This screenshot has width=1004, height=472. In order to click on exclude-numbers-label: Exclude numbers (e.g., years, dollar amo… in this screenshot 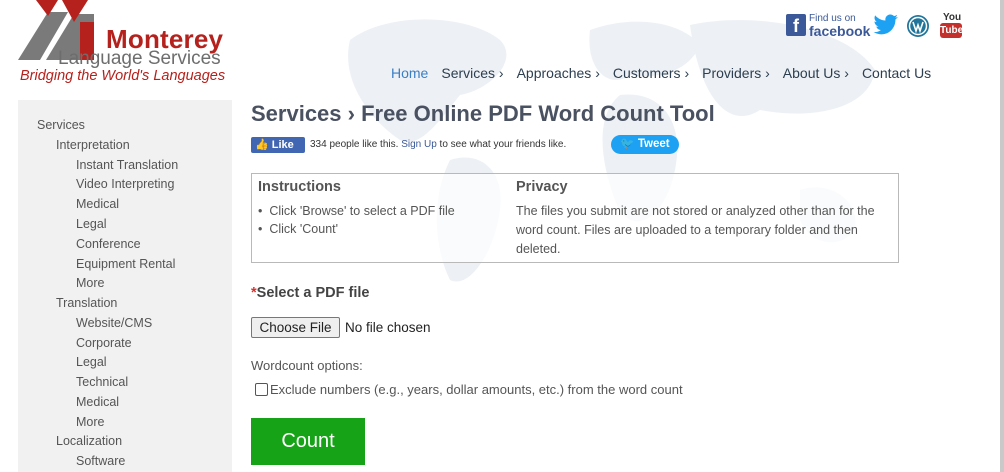, I will do `click(476, 389)`.